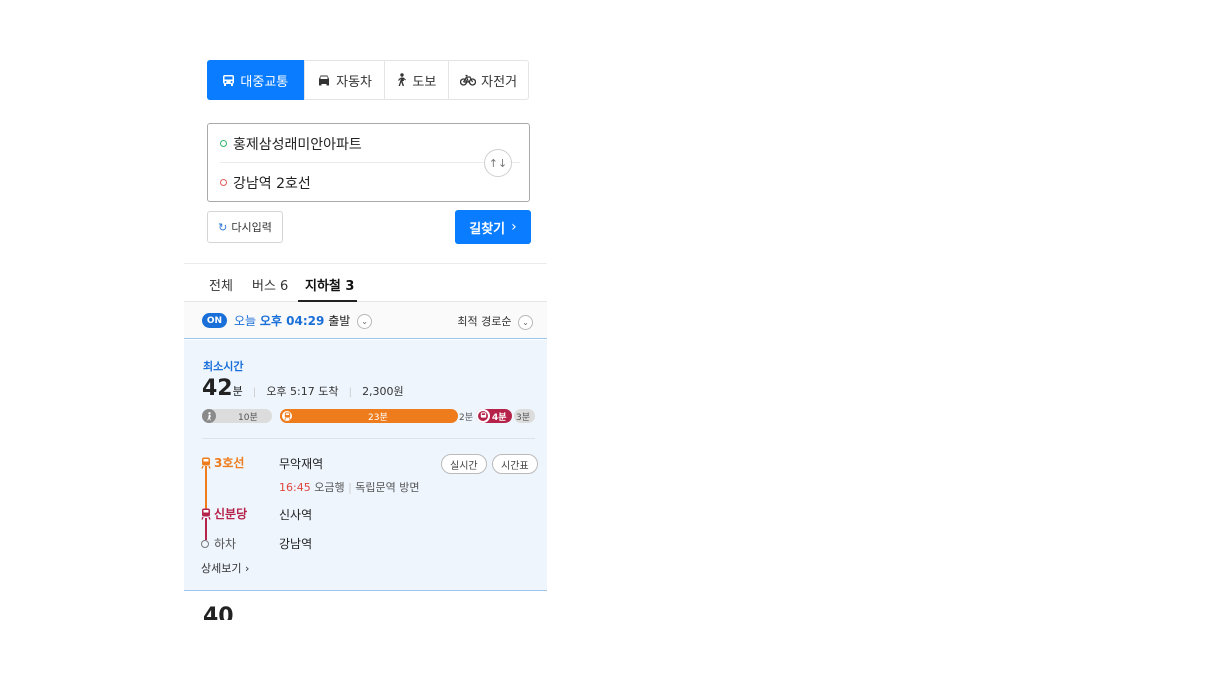  I want to click on timetable-button: 시간표, so click(515, 464).